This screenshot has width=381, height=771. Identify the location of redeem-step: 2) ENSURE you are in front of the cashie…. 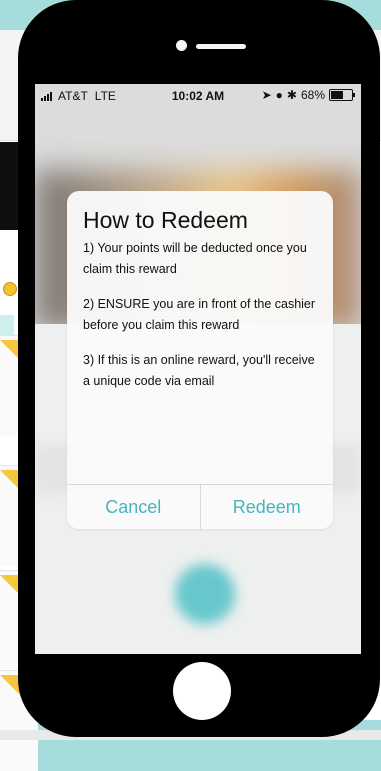
(199, 314).